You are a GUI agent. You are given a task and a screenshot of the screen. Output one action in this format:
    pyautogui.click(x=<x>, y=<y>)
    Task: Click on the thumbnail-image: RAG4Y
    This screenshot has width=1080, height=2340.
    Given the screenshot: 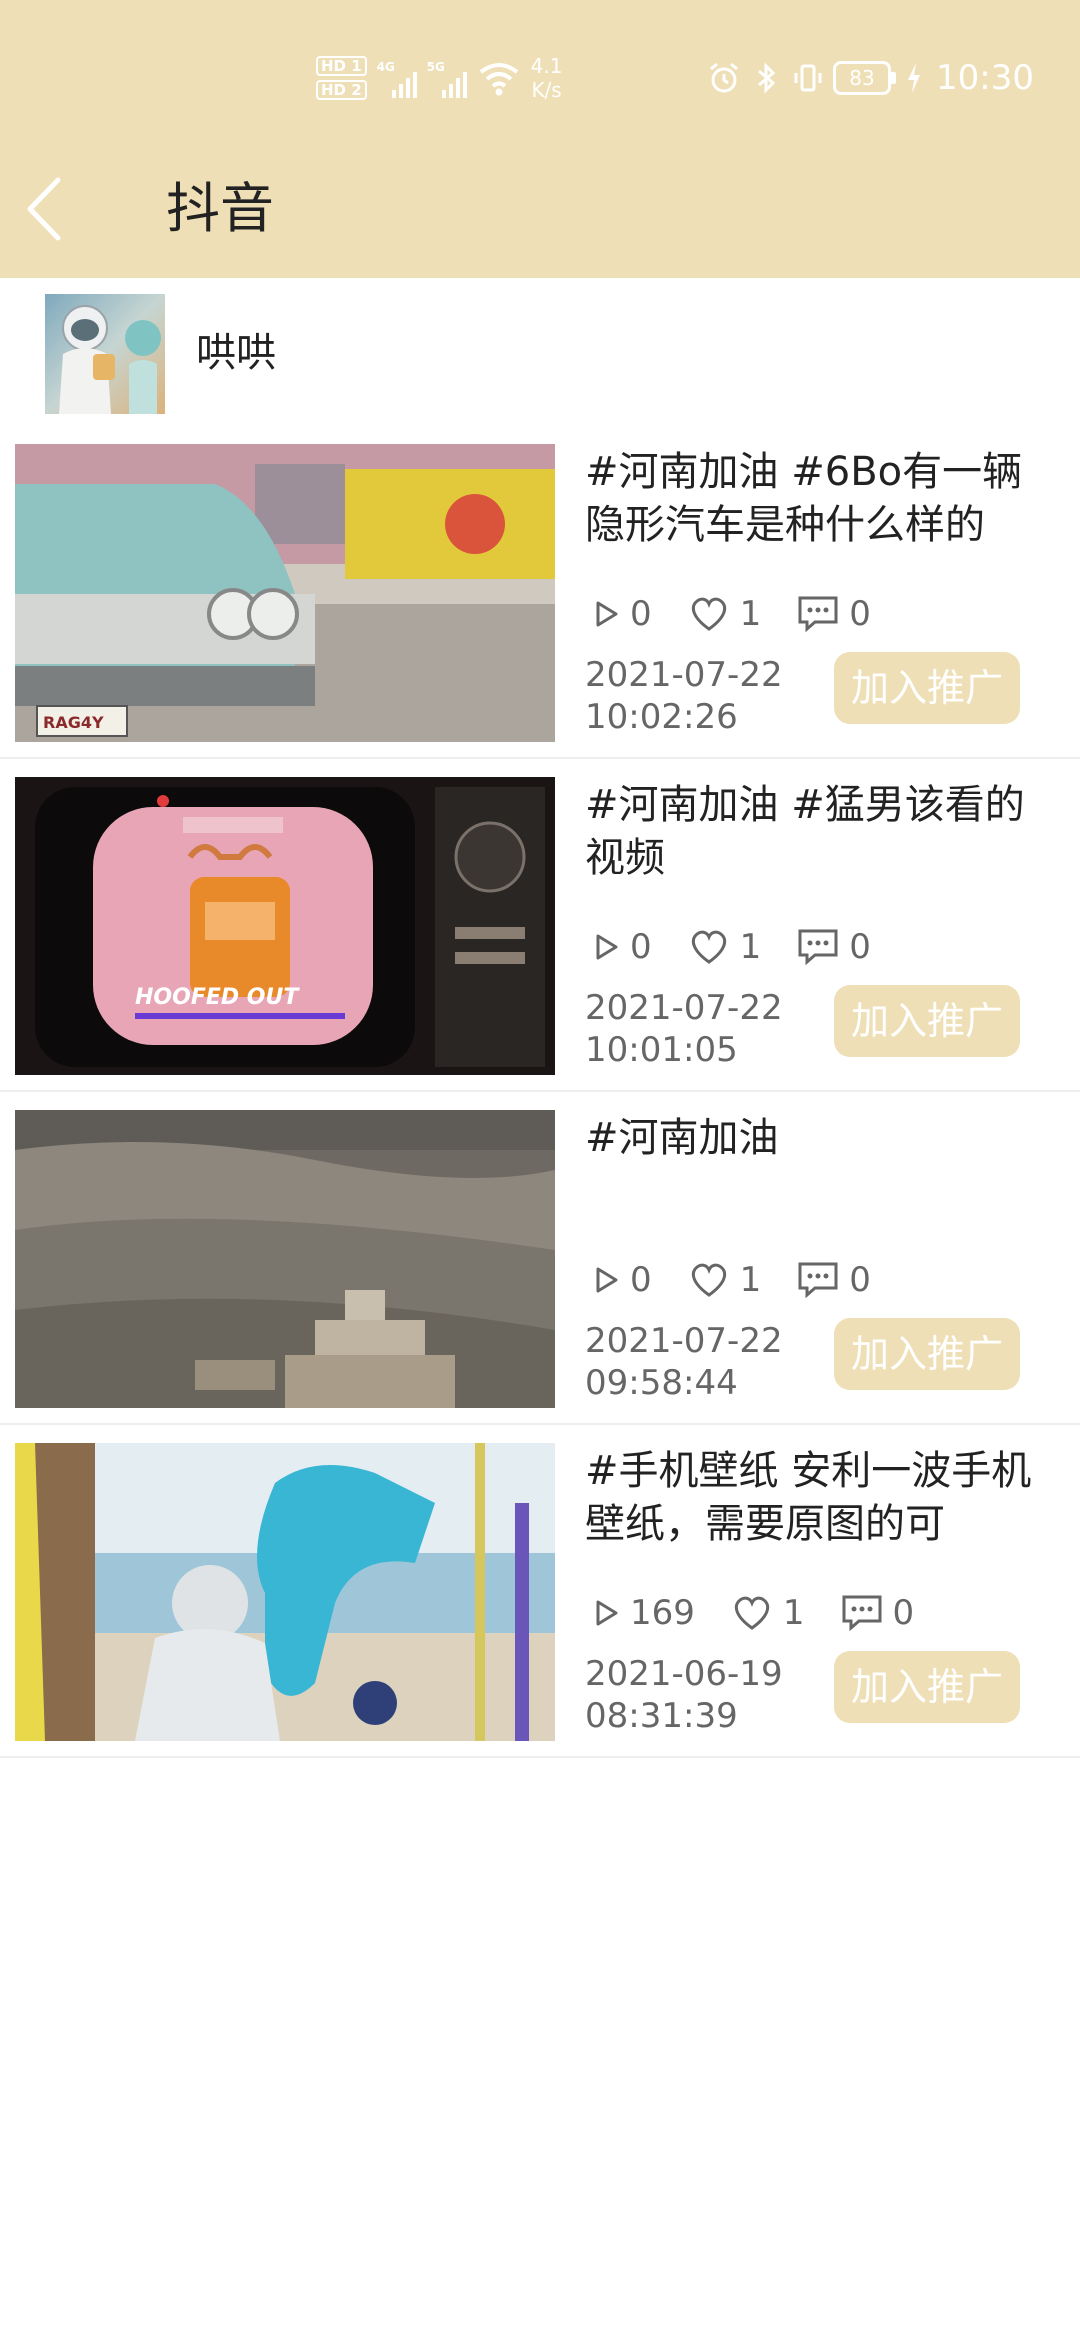 What is the action you would take?
    pyautogui.click(x=285, y=593)
    